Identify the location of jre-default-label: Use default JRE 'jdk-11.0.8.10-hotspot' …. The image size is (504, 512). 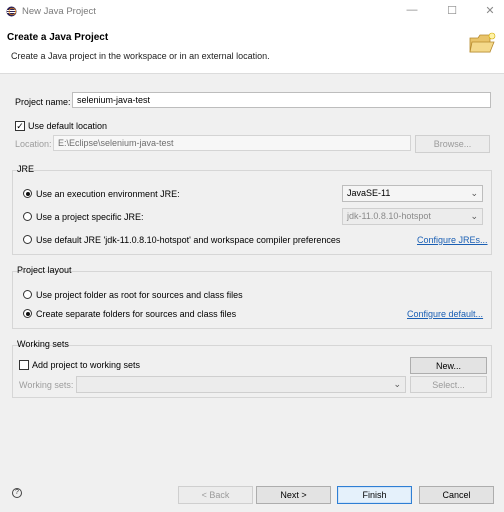
(188, 240).